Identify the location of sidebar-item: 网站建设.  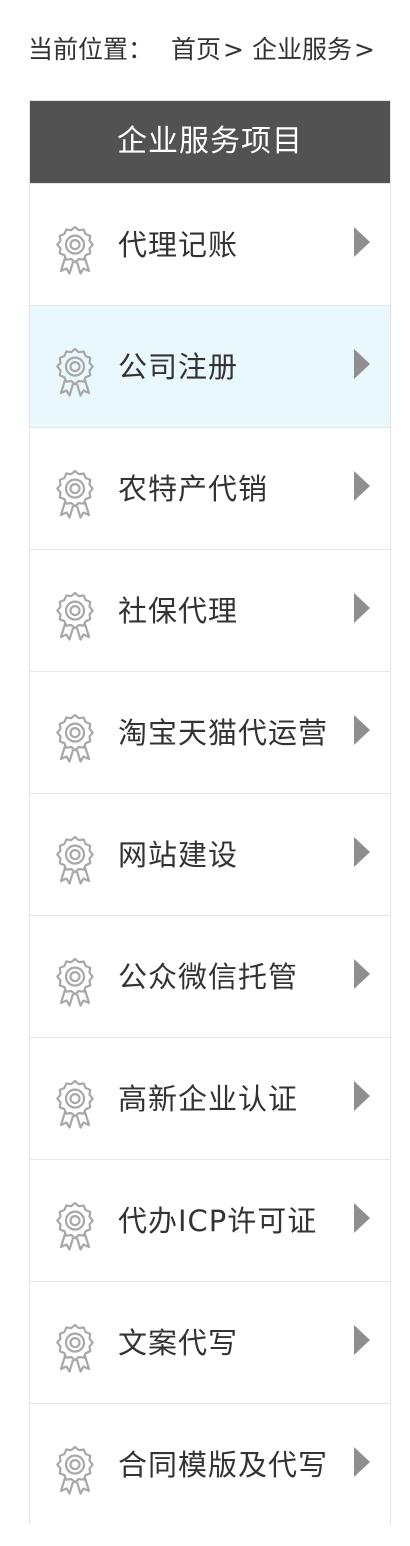
(210, 854).